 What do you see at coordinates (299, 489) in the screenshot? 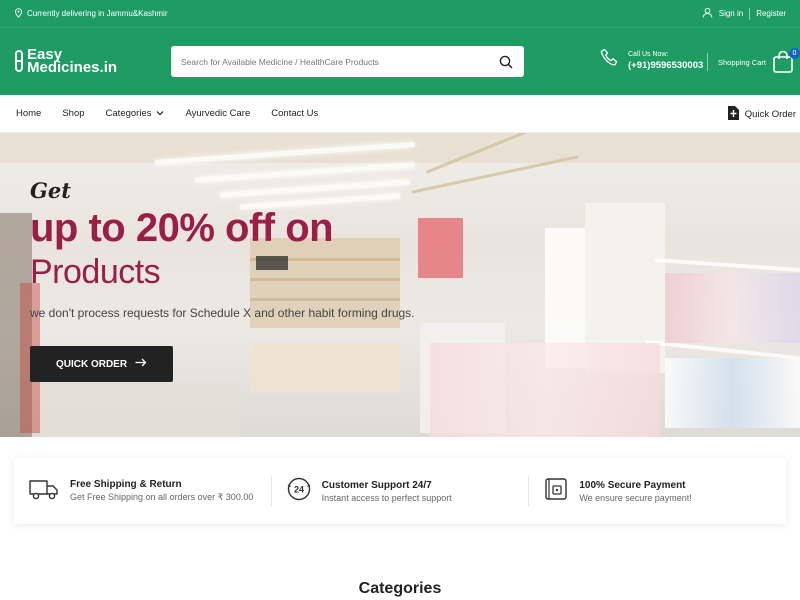
I see `svg-text: 24` at bounding box center [299, 489].